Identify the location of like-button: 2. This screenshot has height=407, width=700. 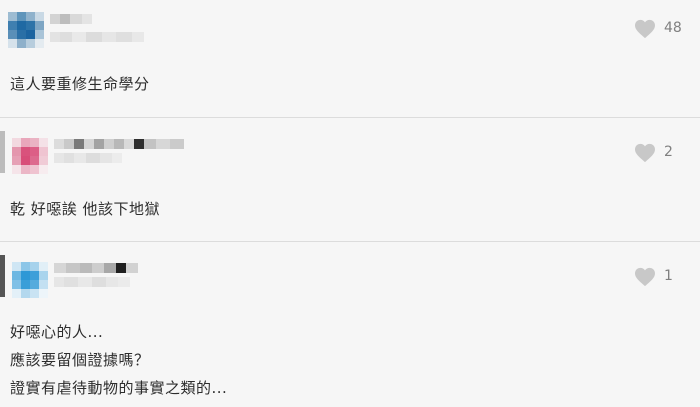
(653, 153).